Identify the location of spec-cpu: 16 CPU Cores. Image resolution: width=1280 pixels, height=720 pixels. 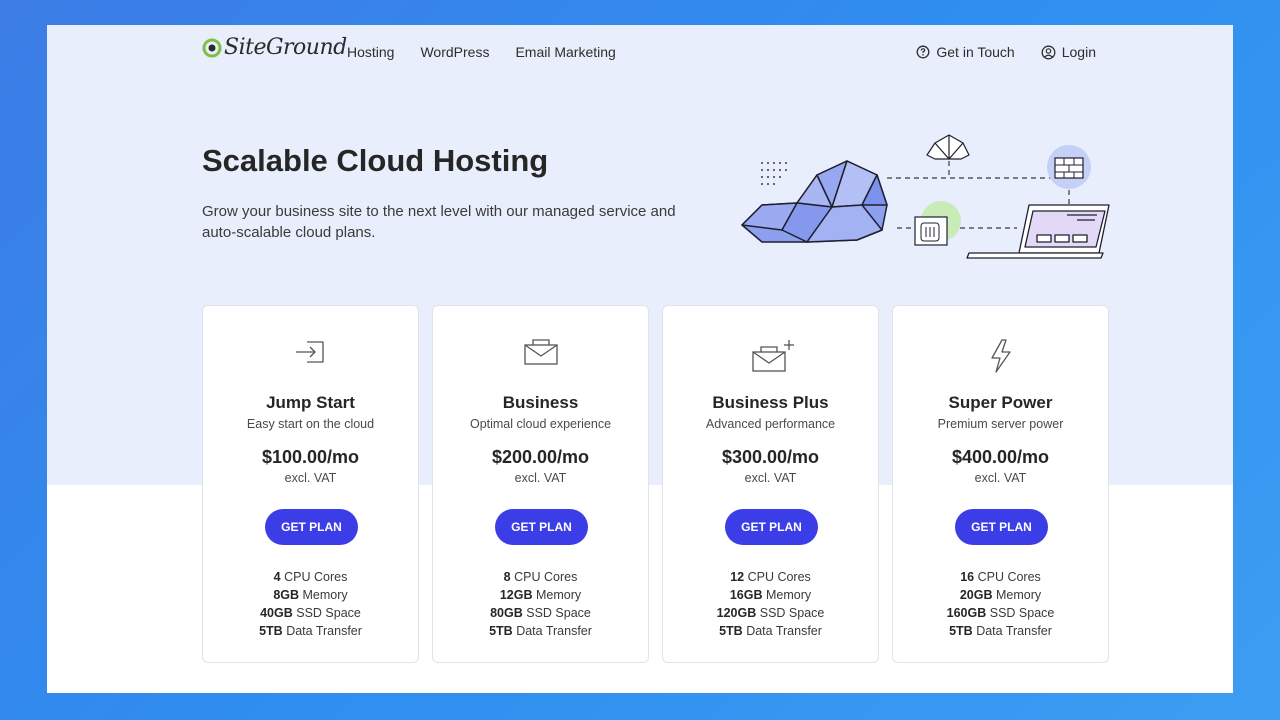
(1000, 577).